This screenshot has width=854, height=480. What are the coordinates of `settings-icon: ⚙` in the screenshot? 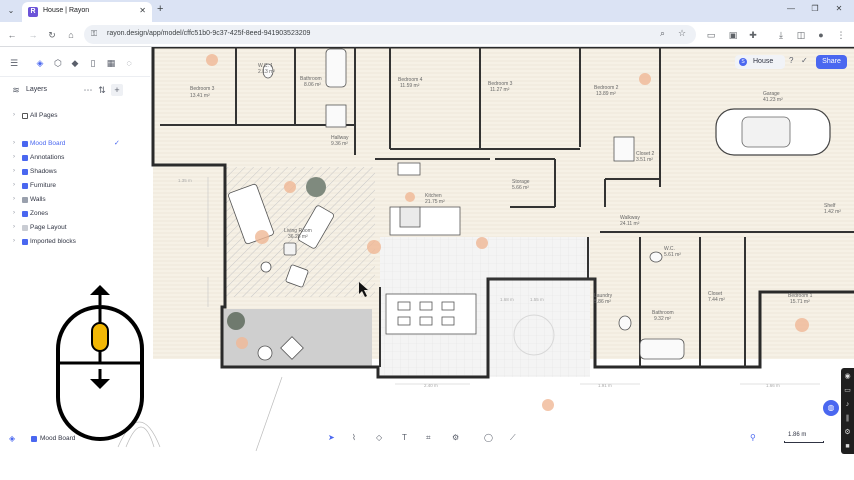 It's located at (847, 432).